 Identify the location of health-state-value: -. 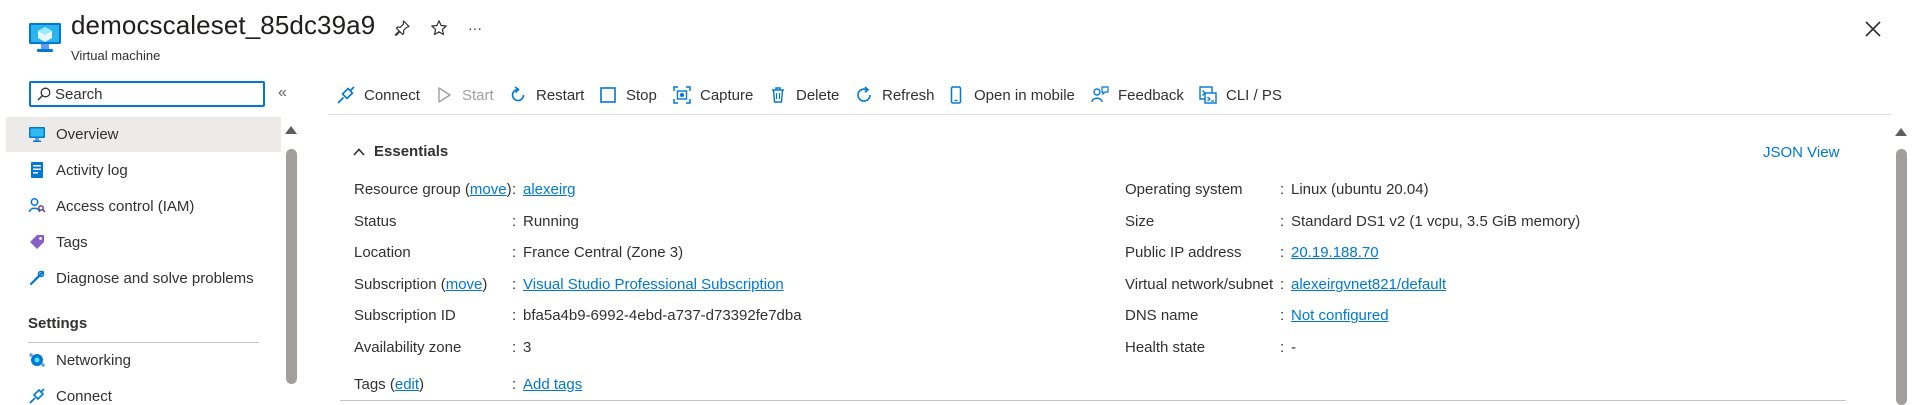
(1293, 347).